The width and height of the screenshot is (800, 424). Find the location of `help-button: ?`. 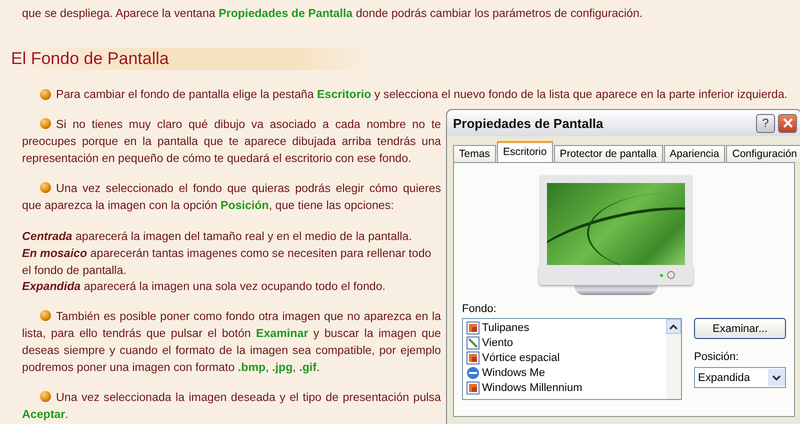

help-button: ? is located at coordinates (765, 123).